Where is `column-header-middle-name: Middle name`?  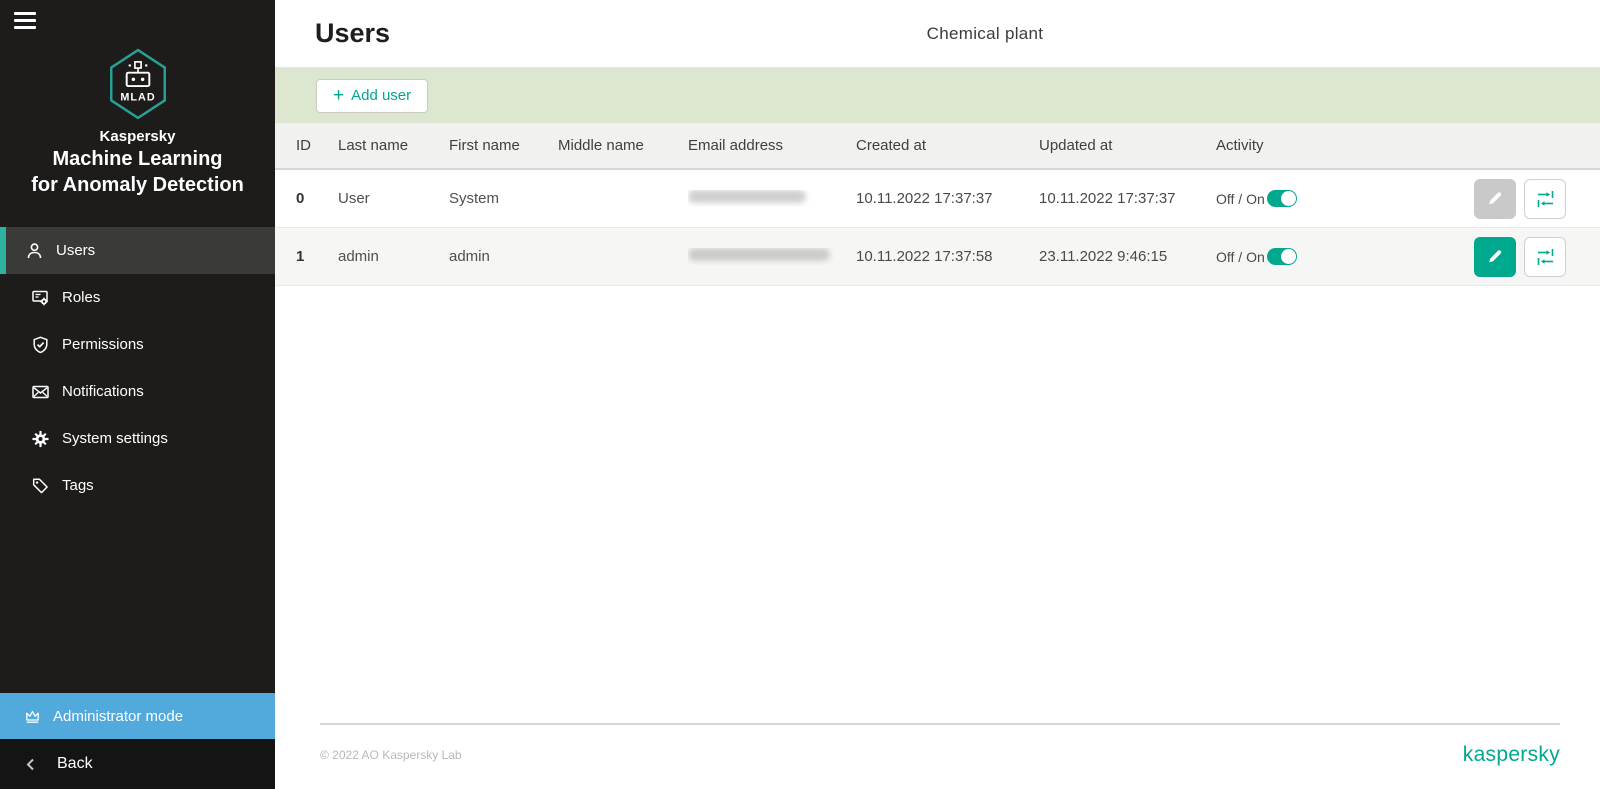
column-header-middle-name: Middle name is located at coordinates (601, 145).